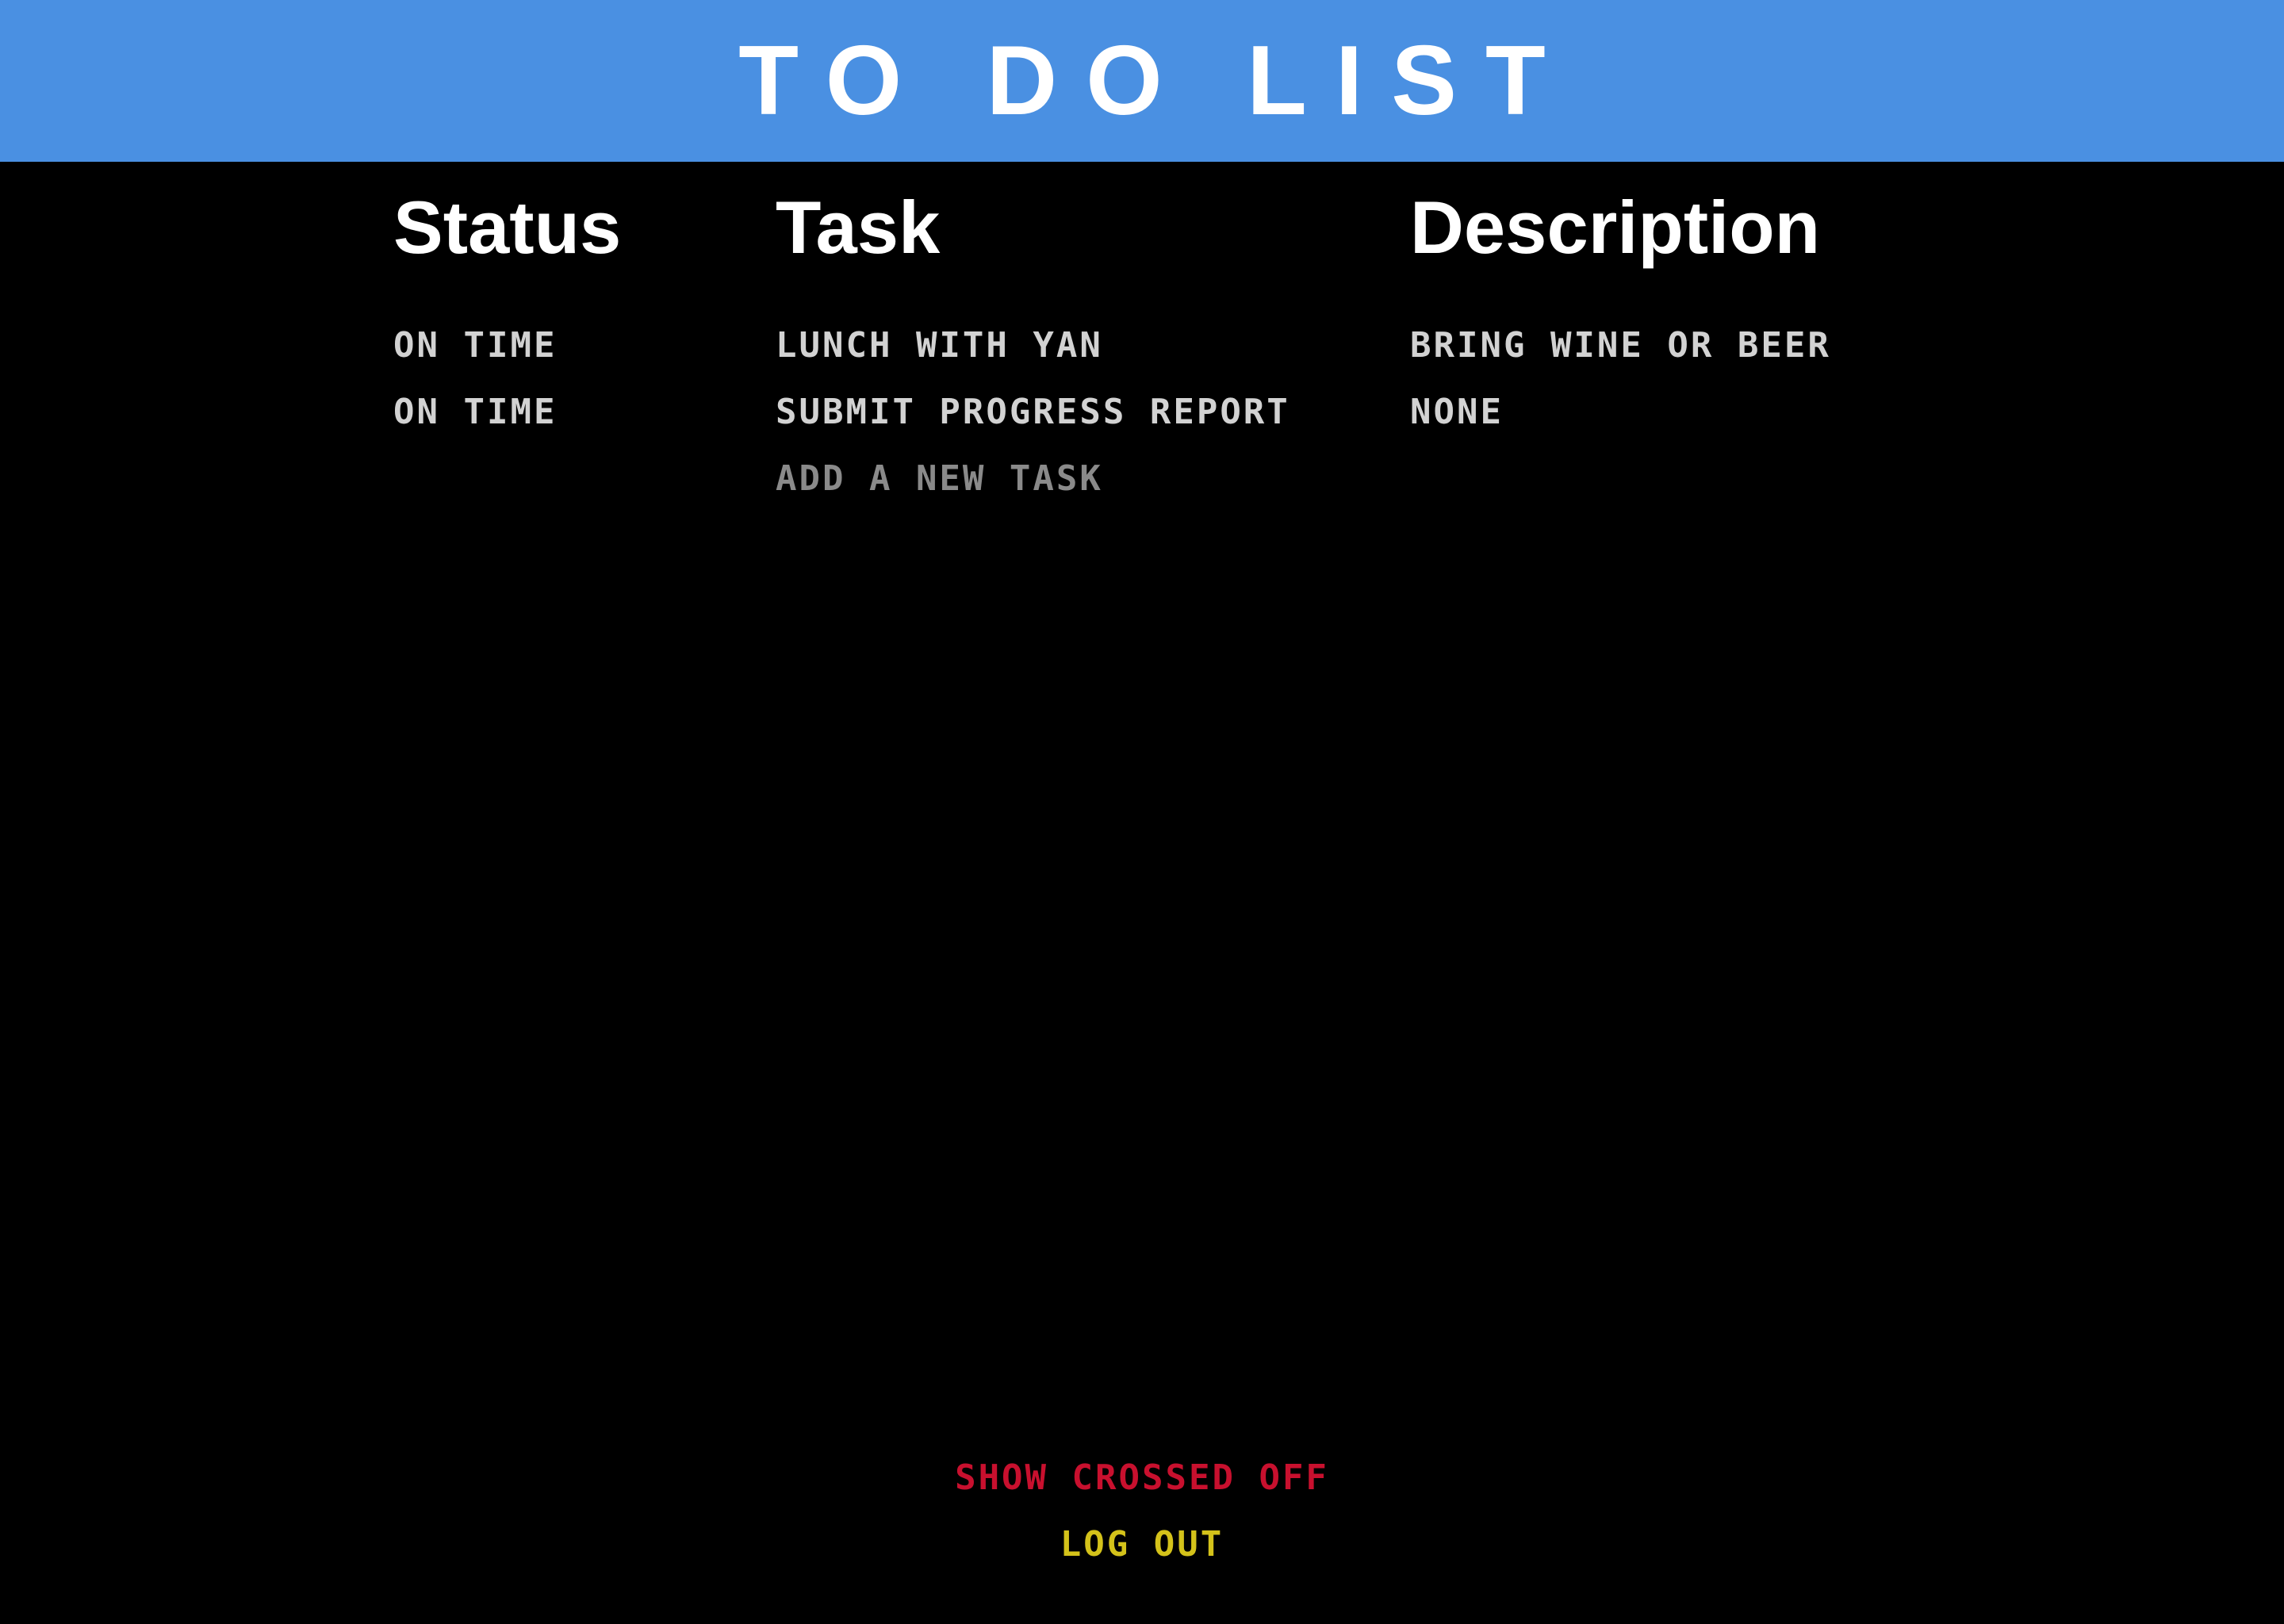  Describe the element at coordinates (858, 227) in the screenshot. I see `task-column-header: Task` at that location.